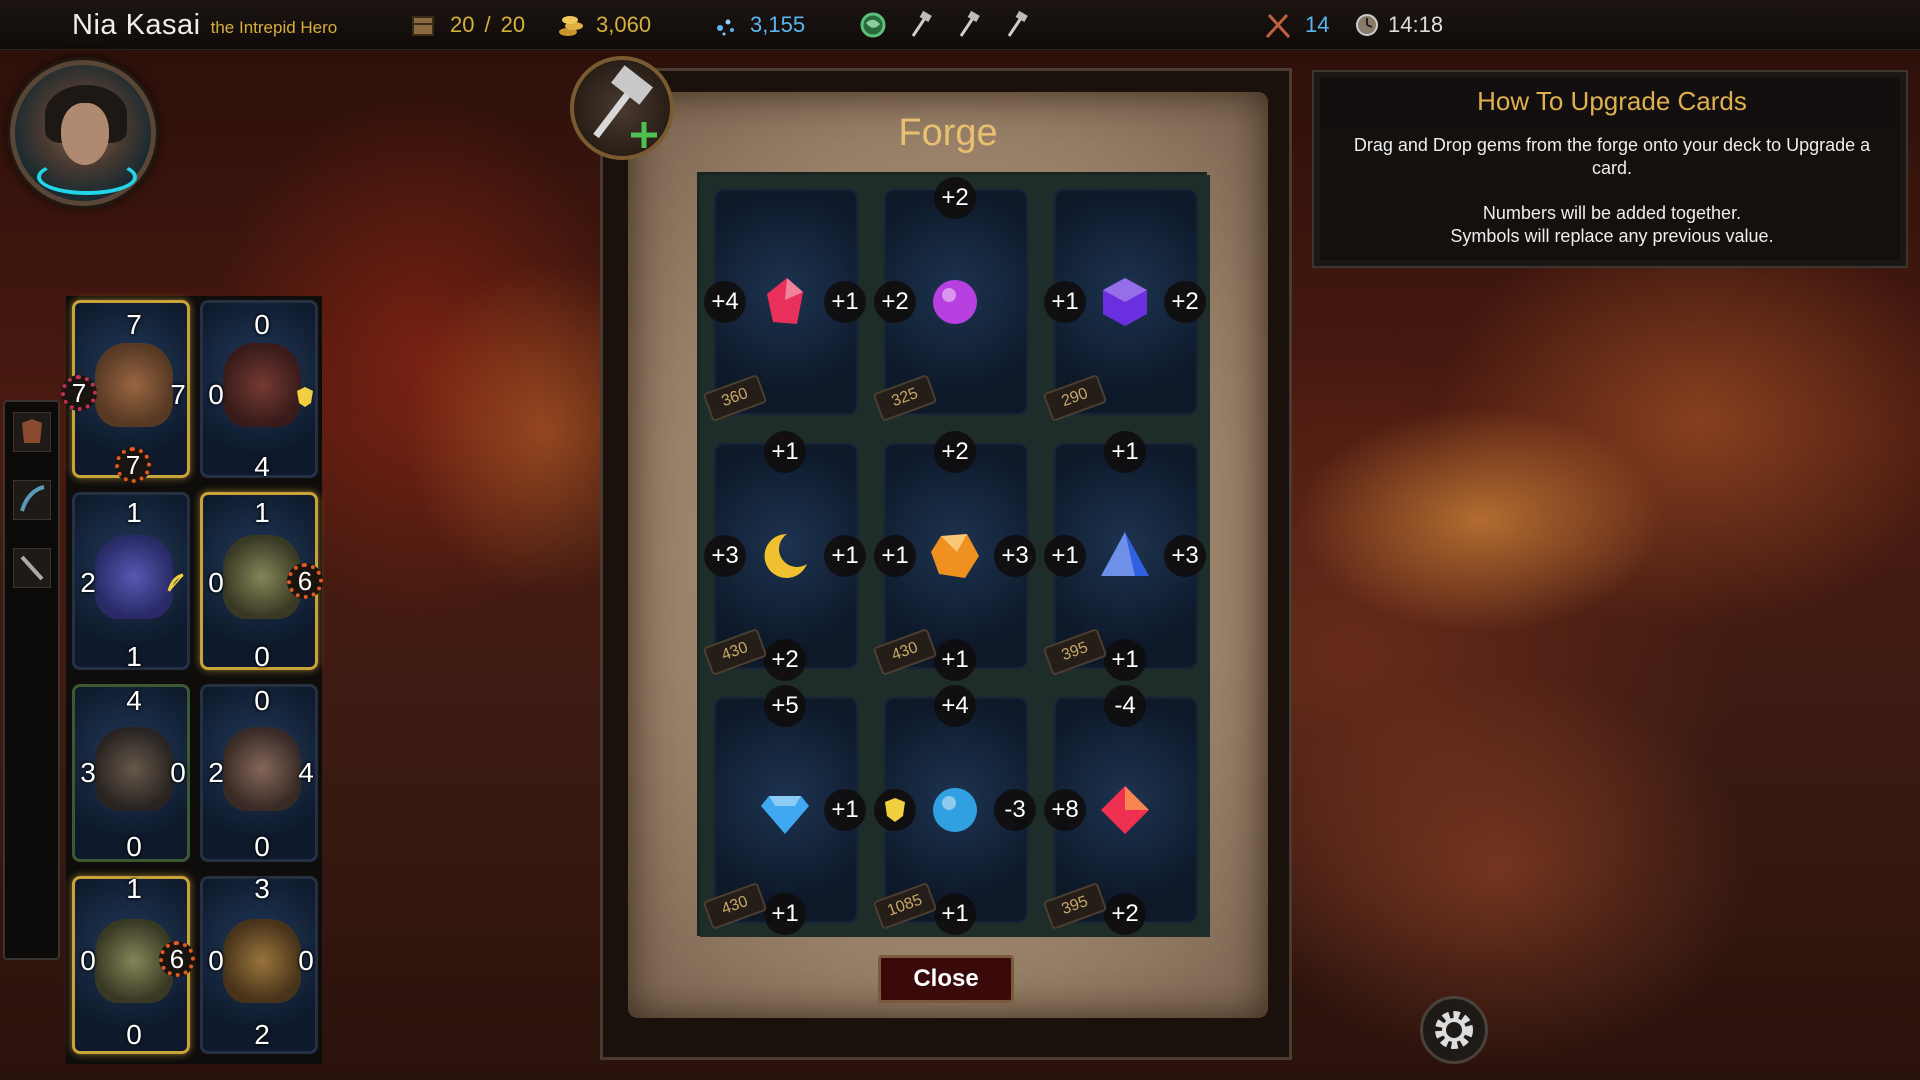  Describe the element at coordinates (1185, 556) in the screenshot. I see `gem-right-value: +3` at that location.